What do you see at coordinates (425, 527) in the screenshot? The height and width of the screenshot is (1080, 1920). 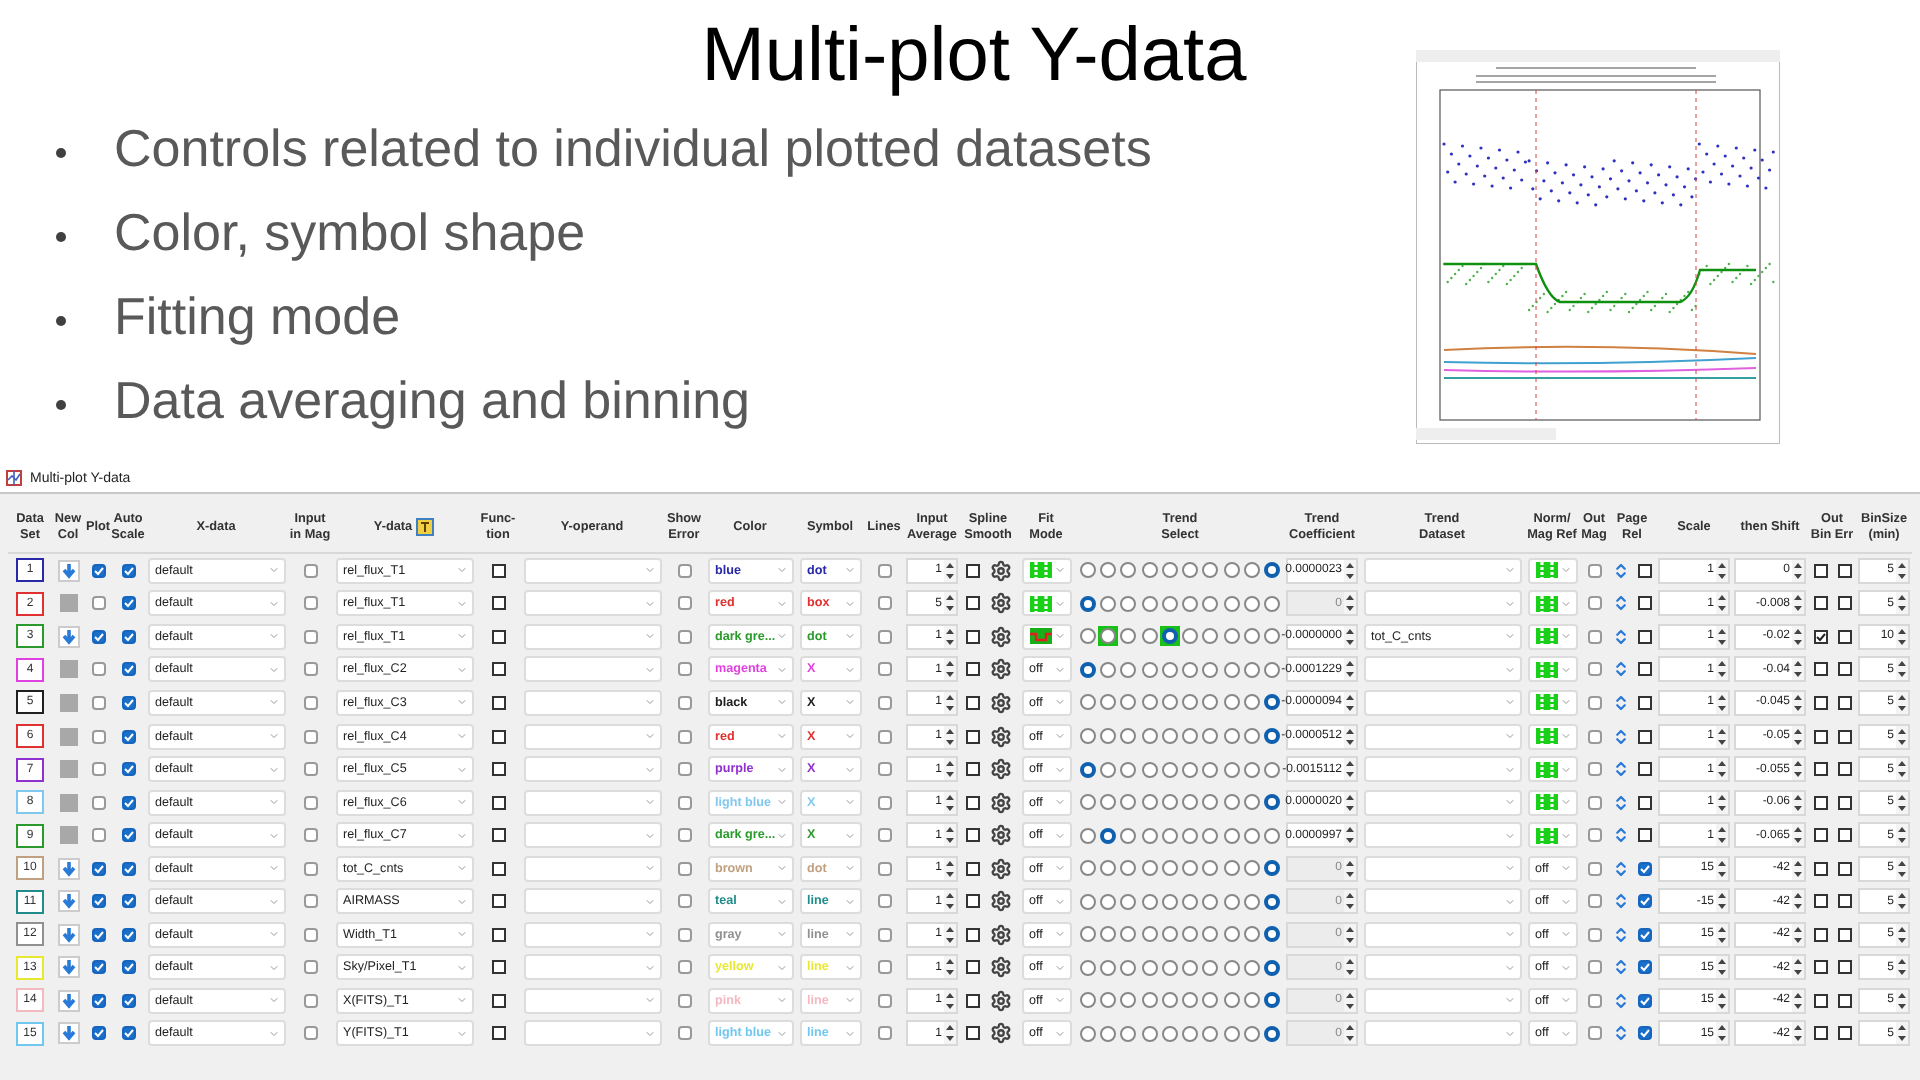 I see `tag-icon` at bounding box center [425, 527].